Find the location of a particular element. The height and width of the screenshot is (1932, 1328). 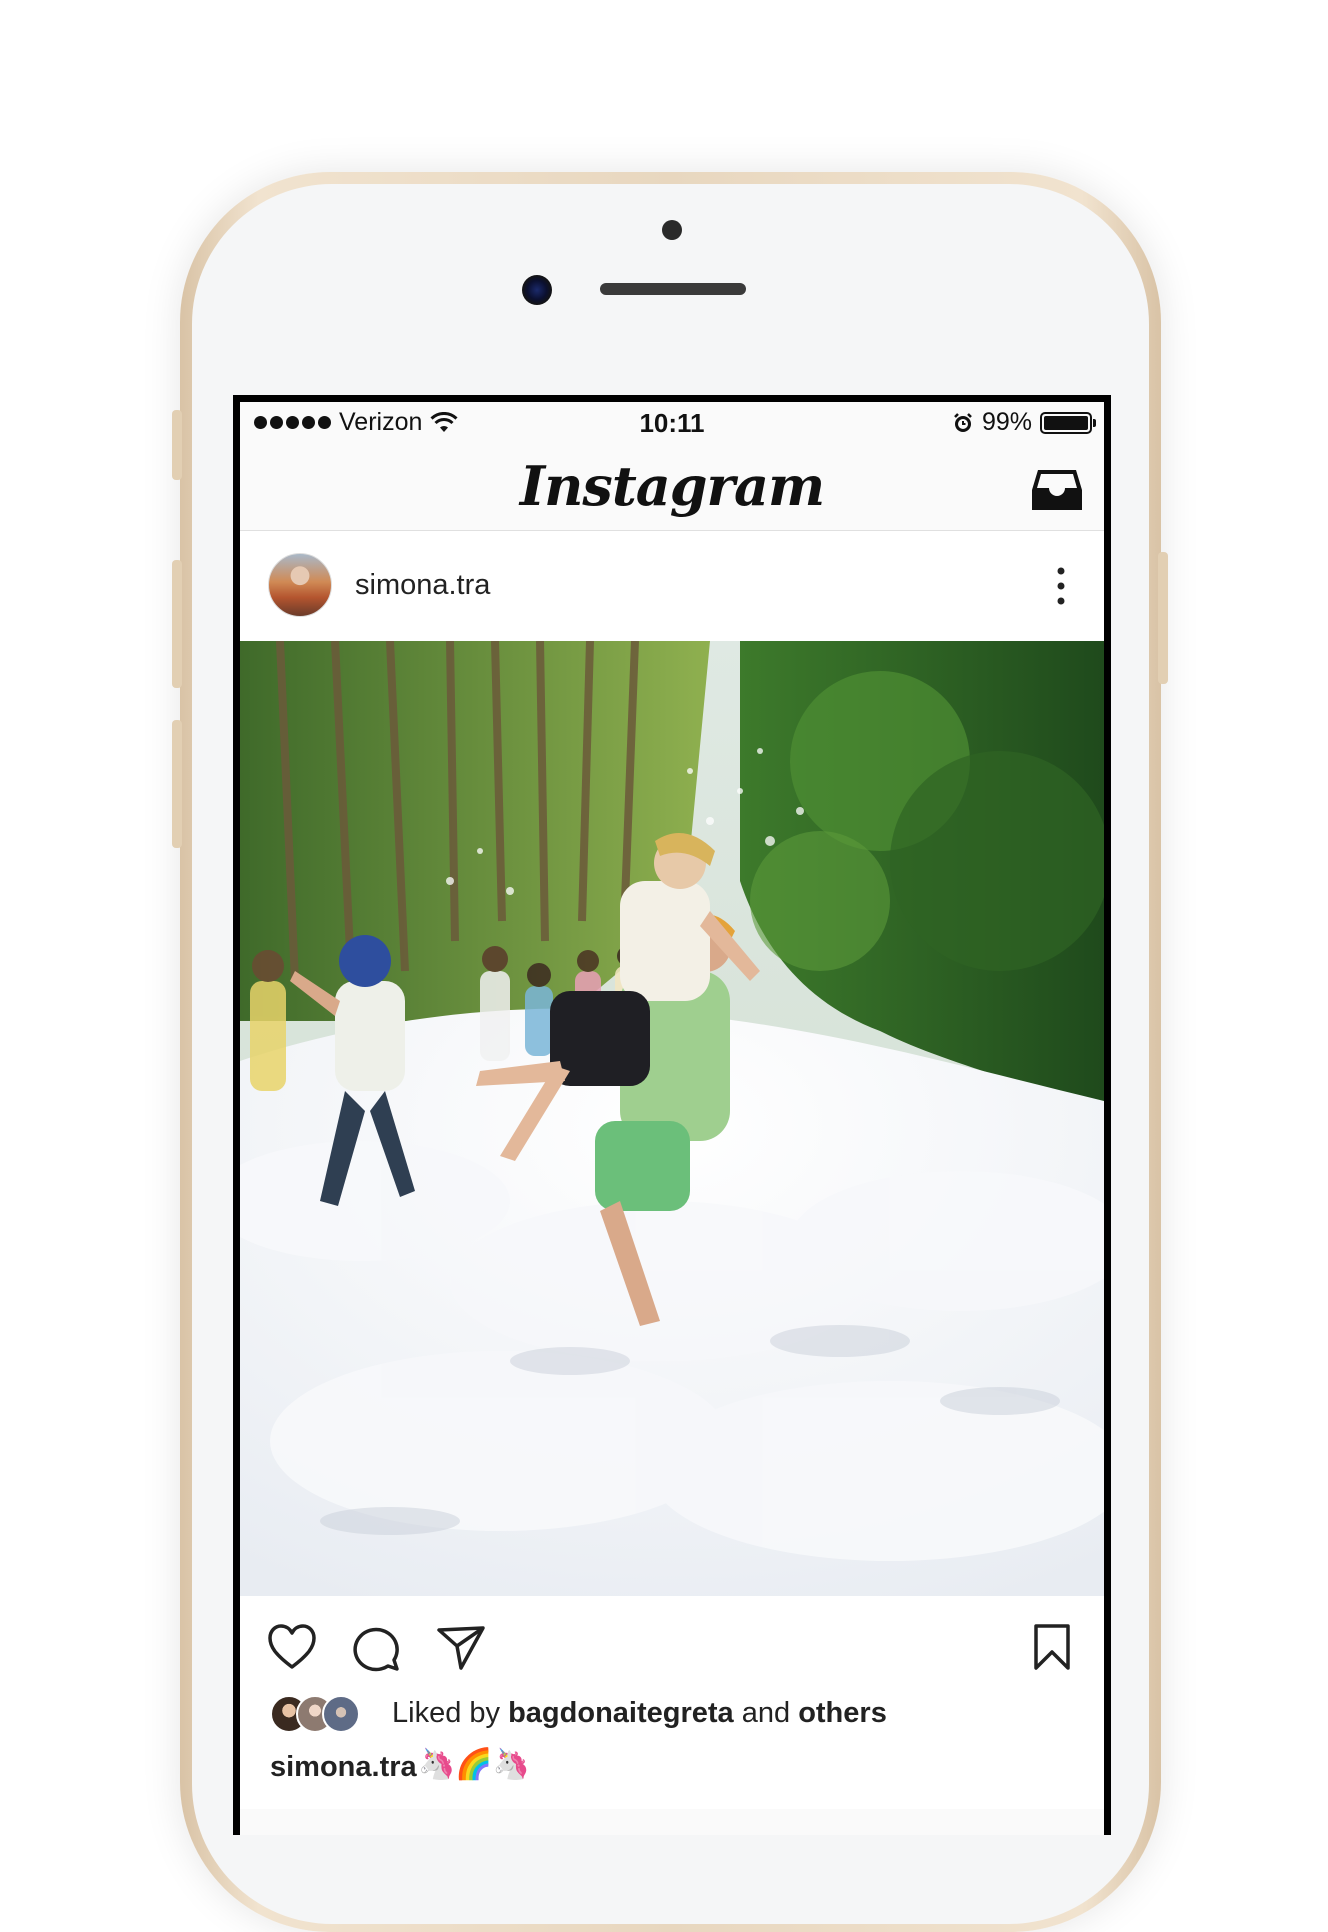

likes-others-link: others is located at coordinates (842, 1713).